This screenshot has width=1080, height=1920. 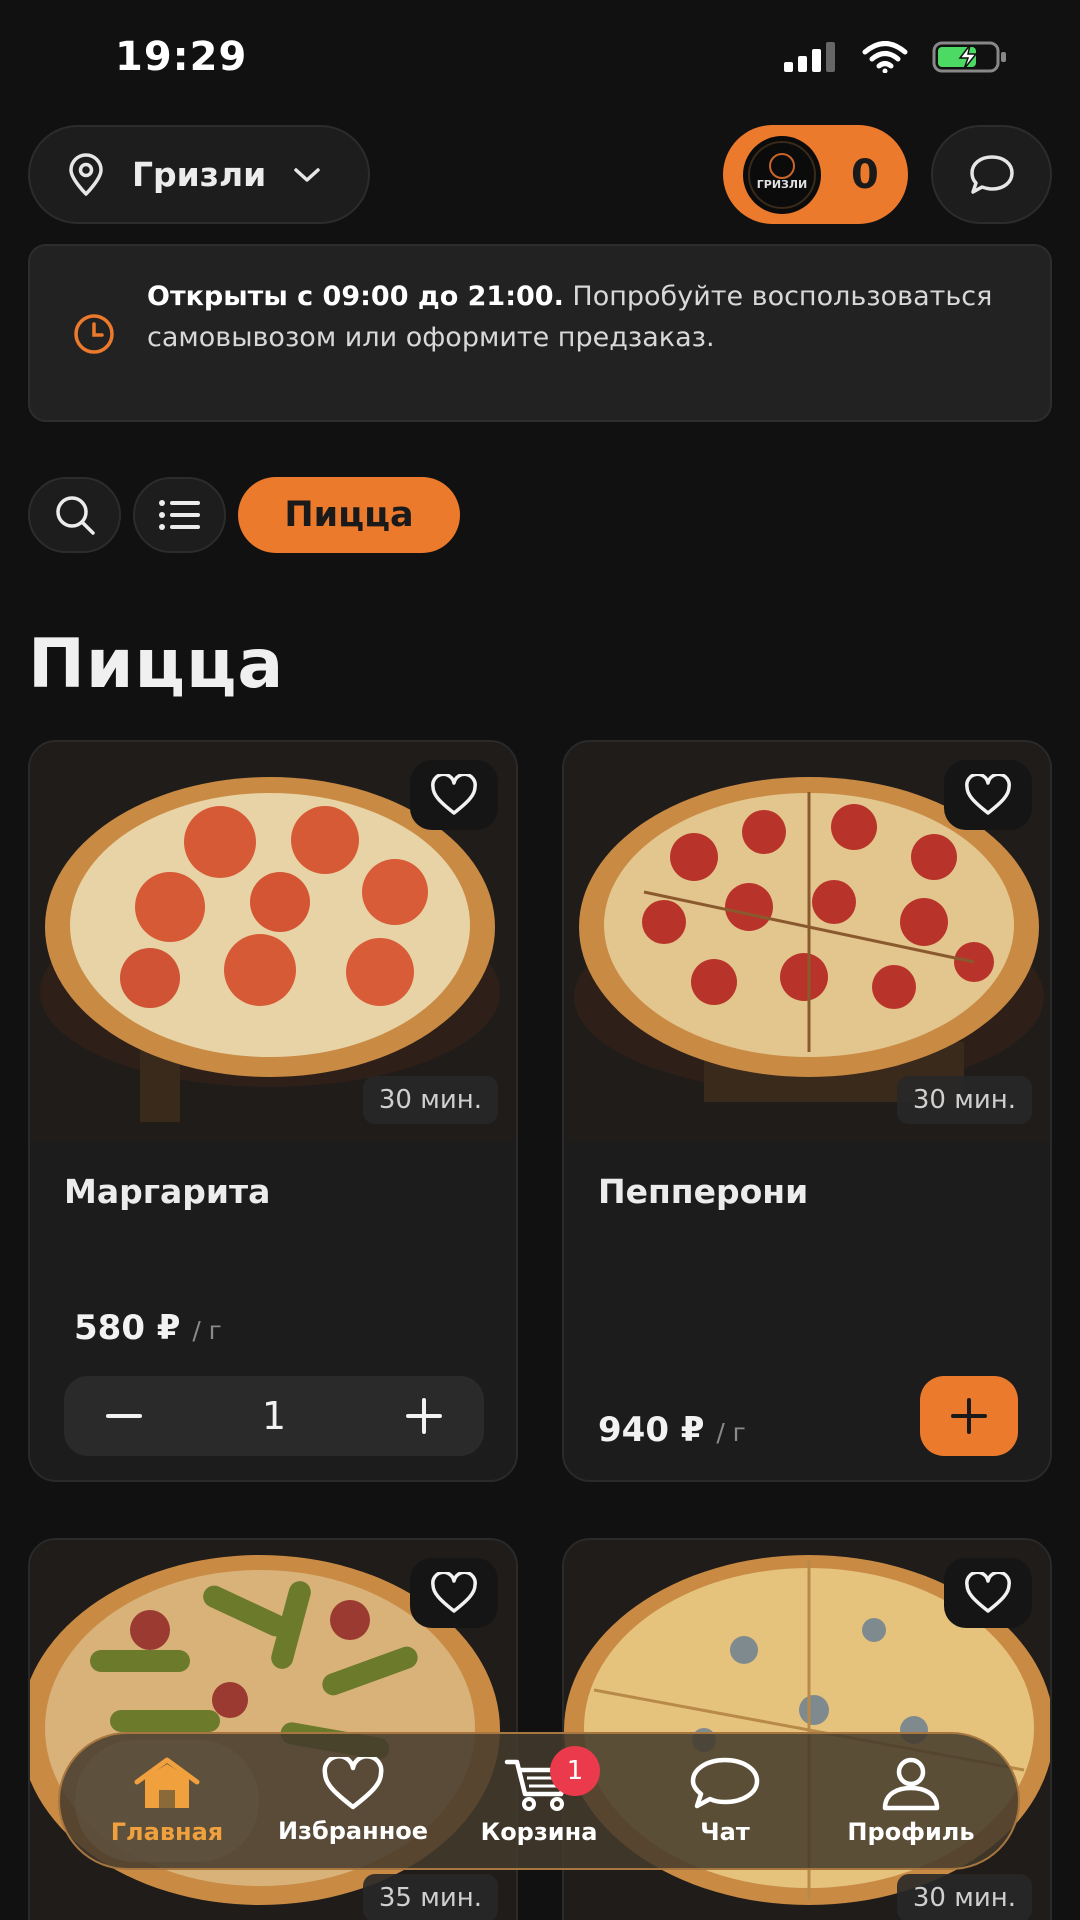 What do you see at coordinates (703, 1191) in the screenshot?
I see `product-name: Пепперони` at bounding box center [703, 1191].